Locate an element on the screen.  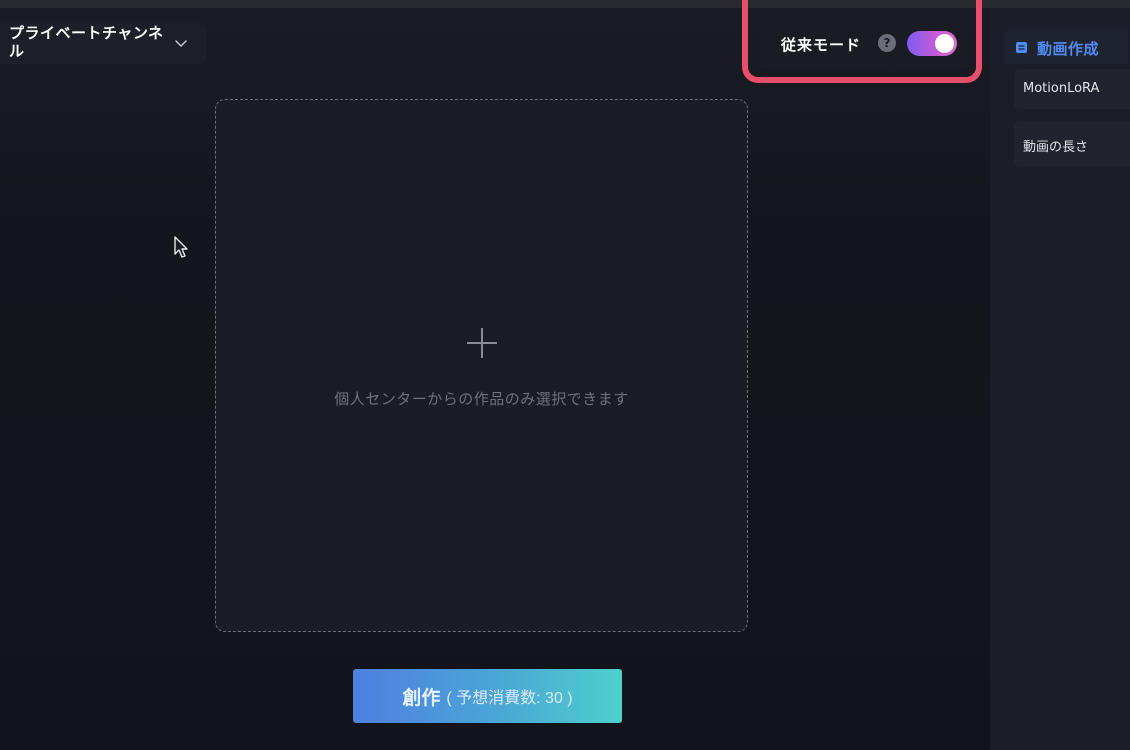
create-button-label: 創作 is located at coordinates (421, 698).